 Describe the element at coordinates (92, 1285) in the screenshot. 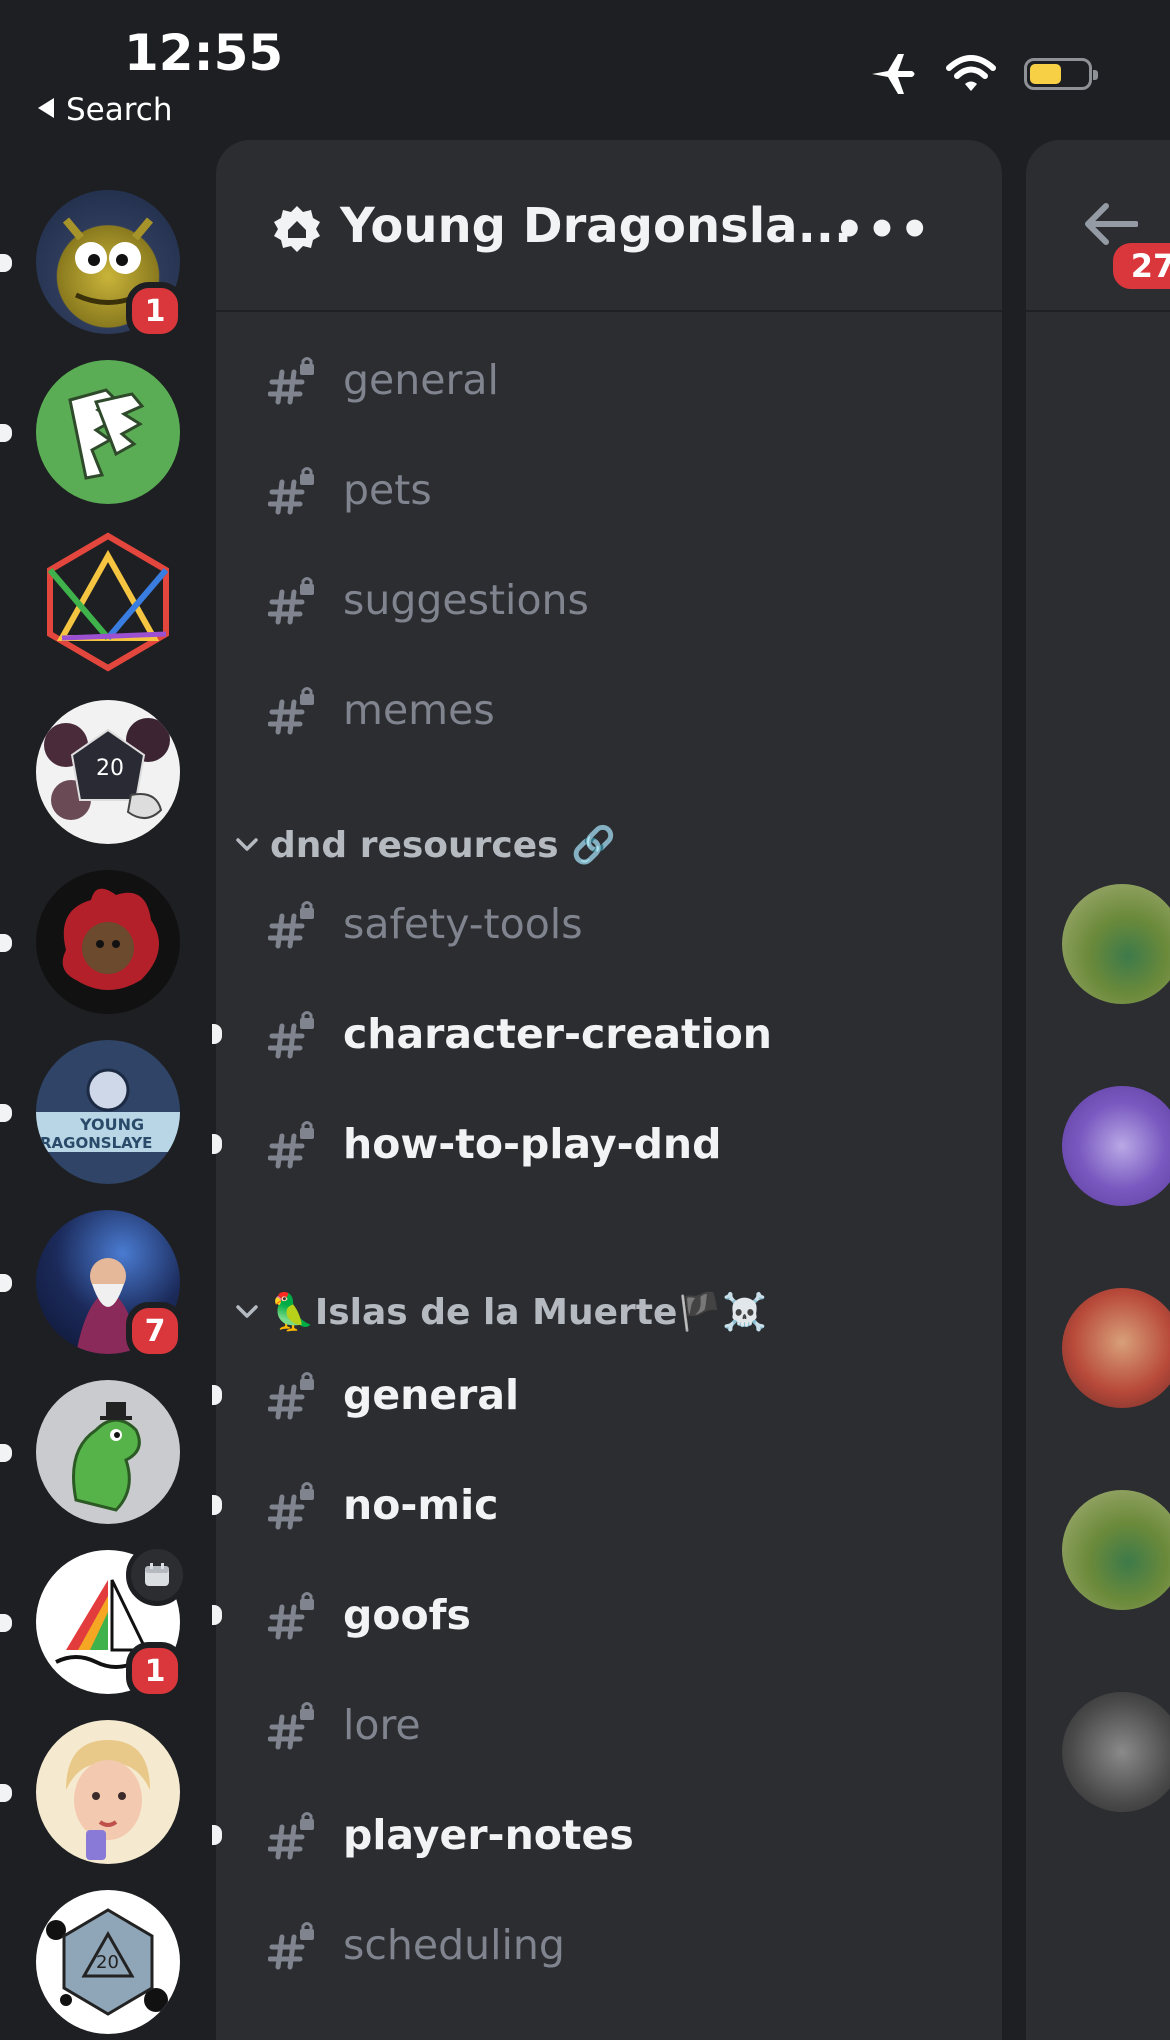

I see `server-icon-wizard: 7` at that location.